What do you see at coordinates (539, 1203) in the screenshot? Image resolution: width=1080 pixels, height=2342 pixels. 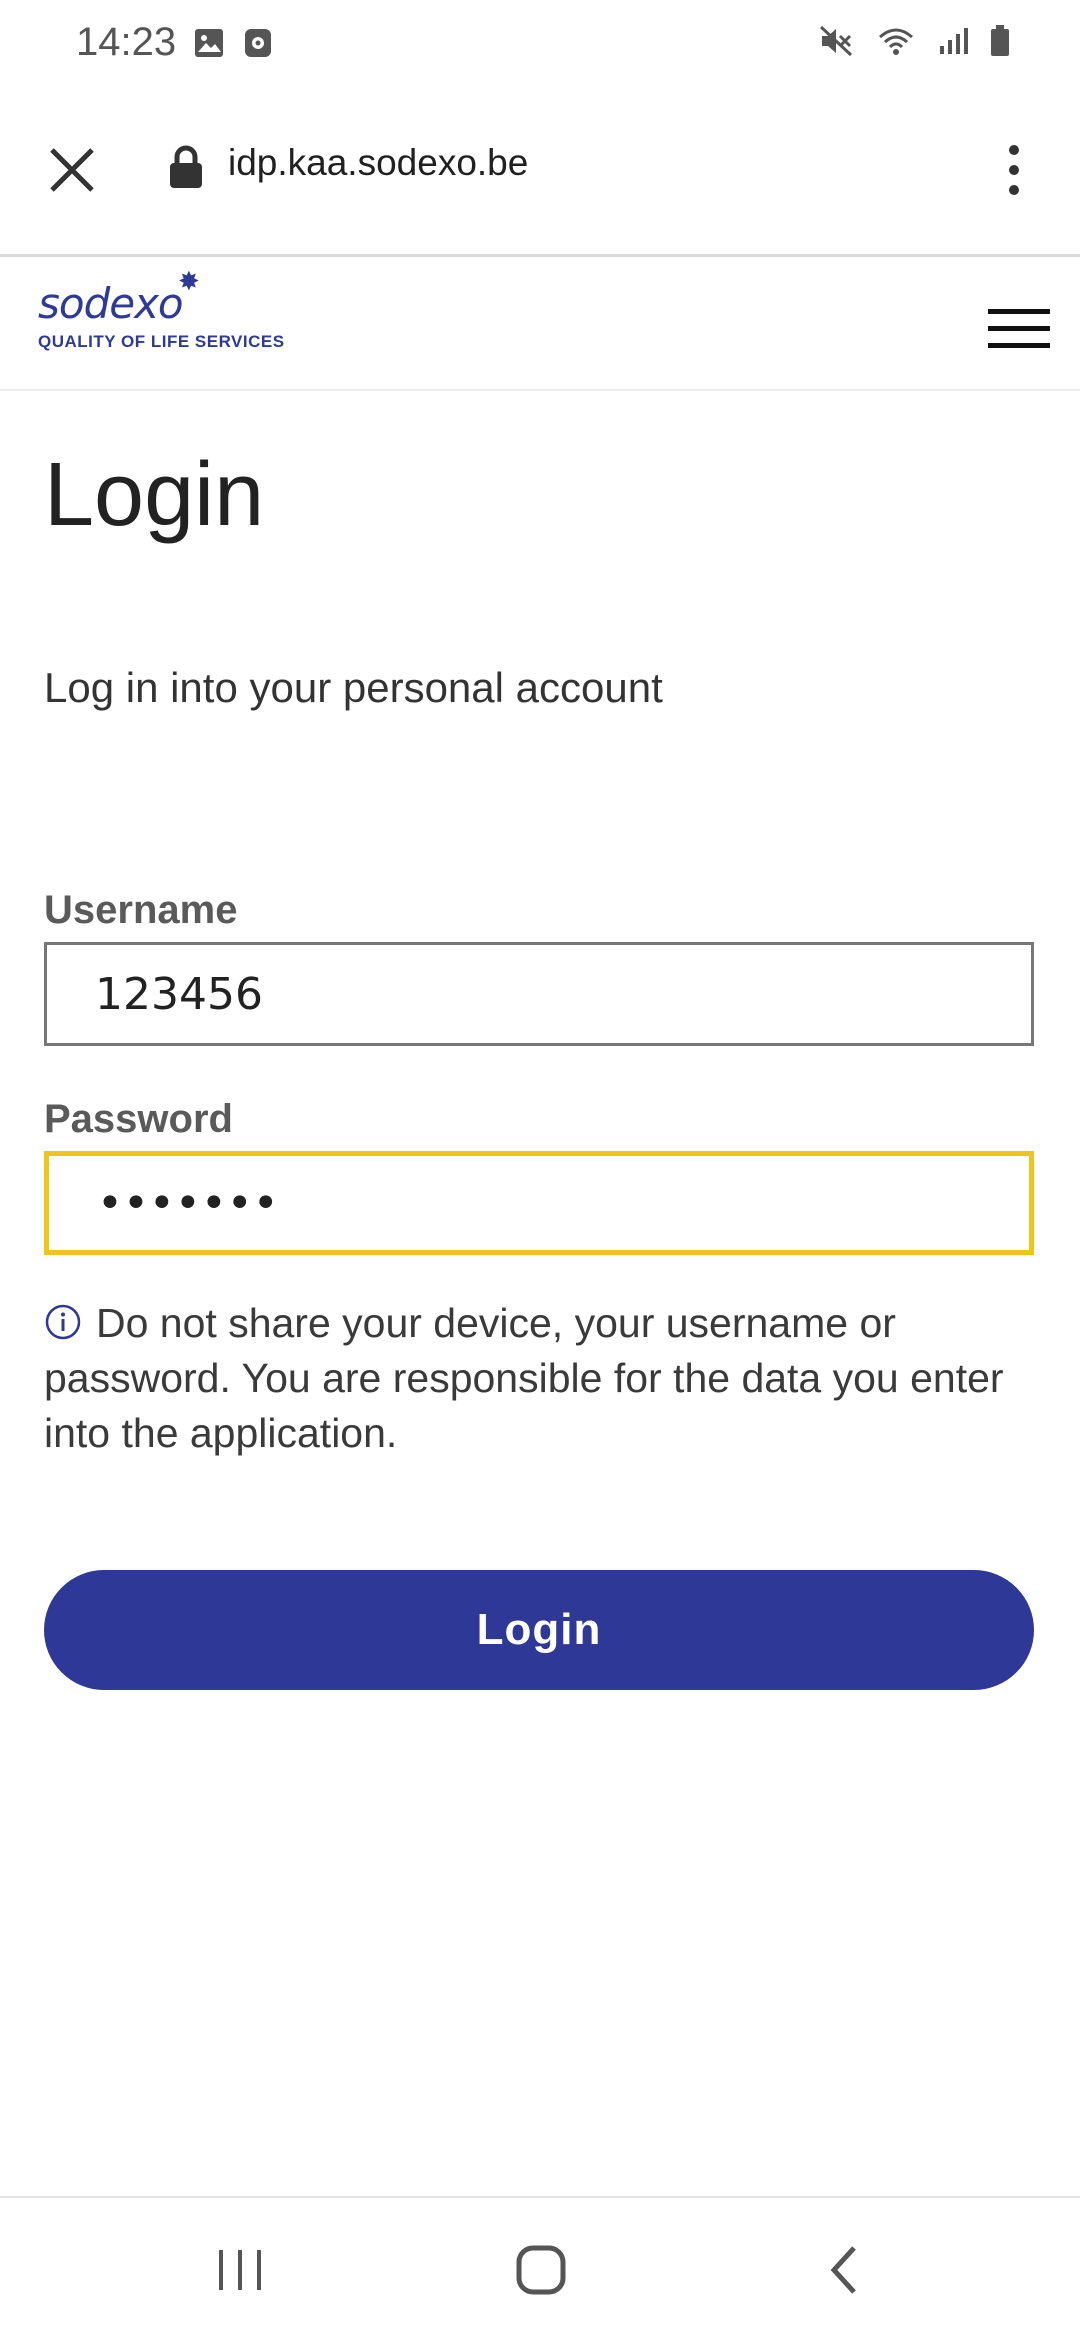 I see `password-input` at bounding box center [539, 1203].